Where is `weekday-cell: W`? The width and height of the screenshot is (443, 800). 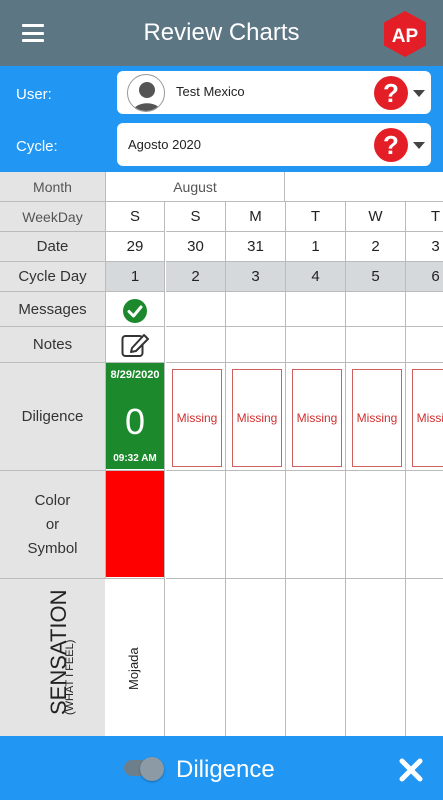 weekday-cell: W is located at coordinates (376, 217).